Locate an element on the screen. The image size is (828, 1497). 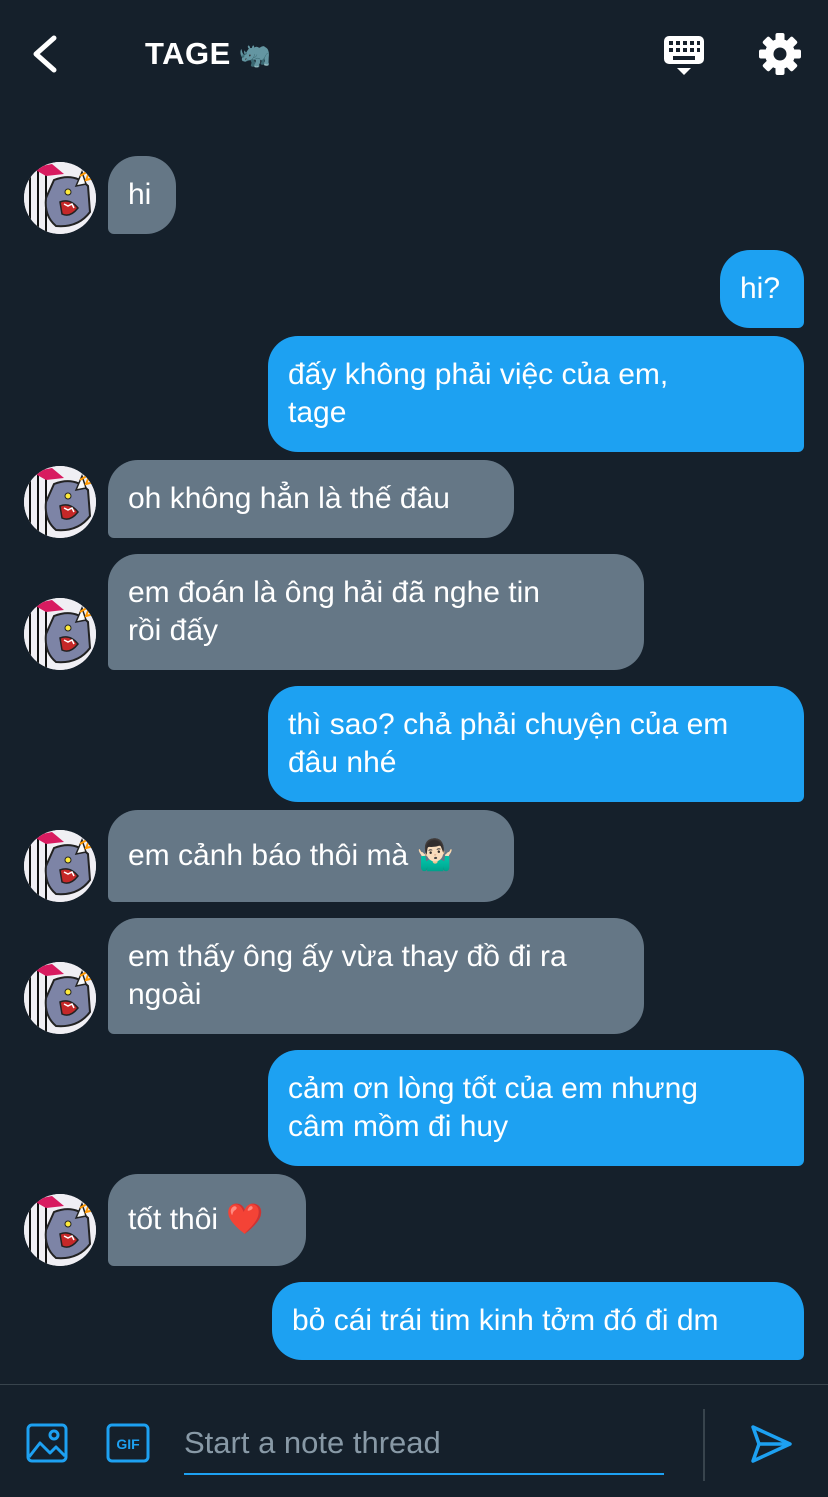
message-bubble: oh không hẳn là thế đâu is located at coordinates (311, 499).